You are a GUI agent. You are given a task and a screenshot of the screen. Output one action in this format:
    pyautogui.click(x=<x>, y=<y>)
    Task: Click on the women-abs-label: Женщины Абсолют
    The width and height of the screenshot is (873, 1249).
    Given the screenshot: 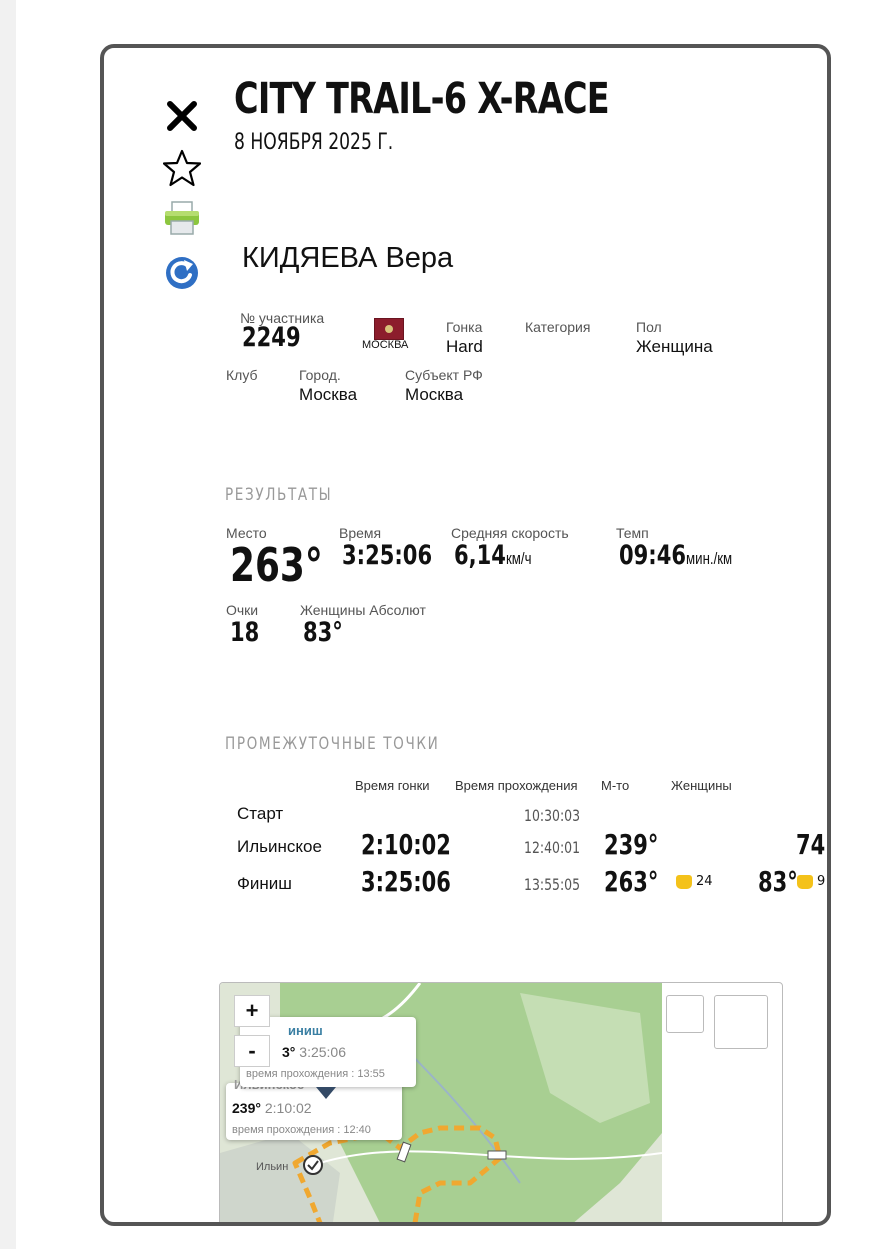 What is the action you would take?
    pyautogui.click(x=363, y=610)
    